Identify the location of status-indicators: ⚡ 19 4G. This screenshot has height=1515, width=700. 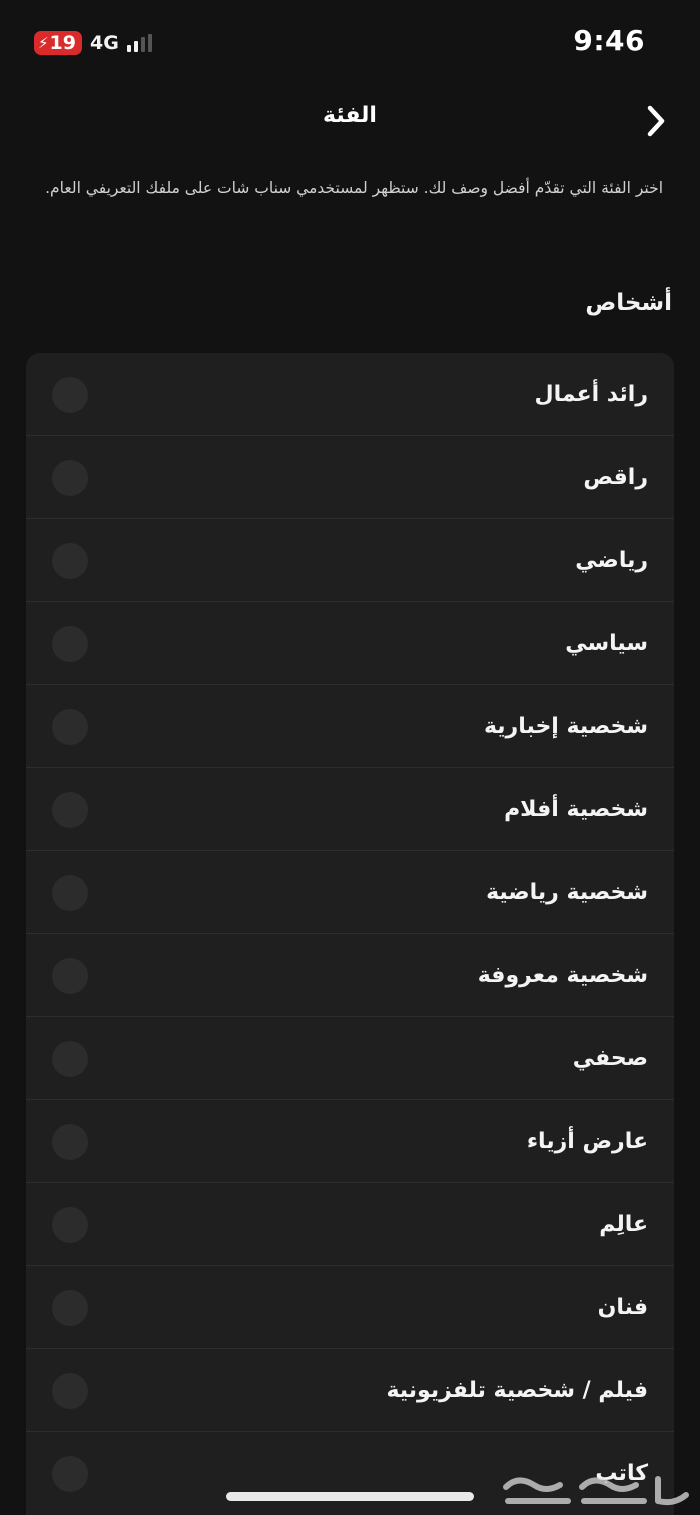
(93, 43).